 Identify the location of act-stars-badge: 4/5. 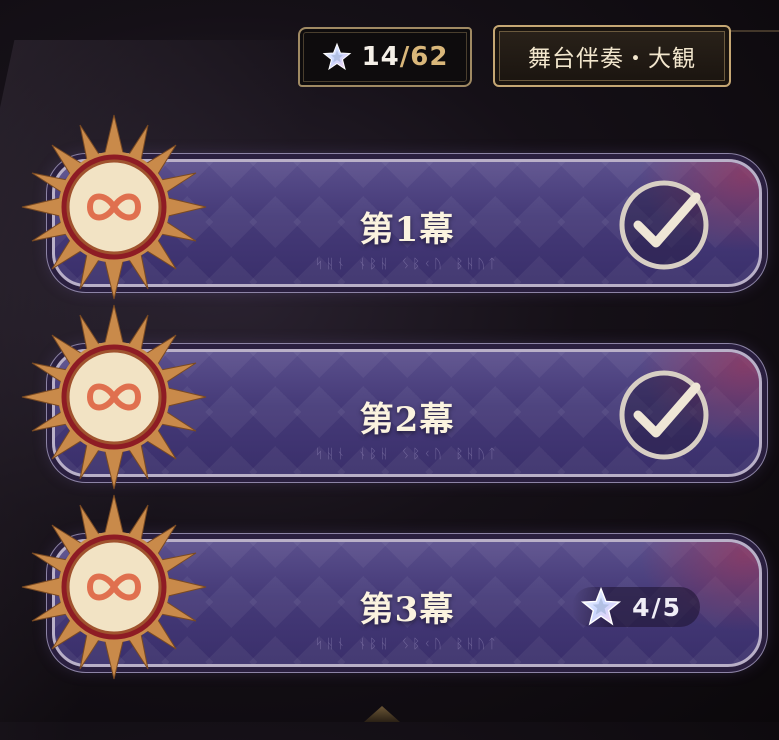
(636, 606).